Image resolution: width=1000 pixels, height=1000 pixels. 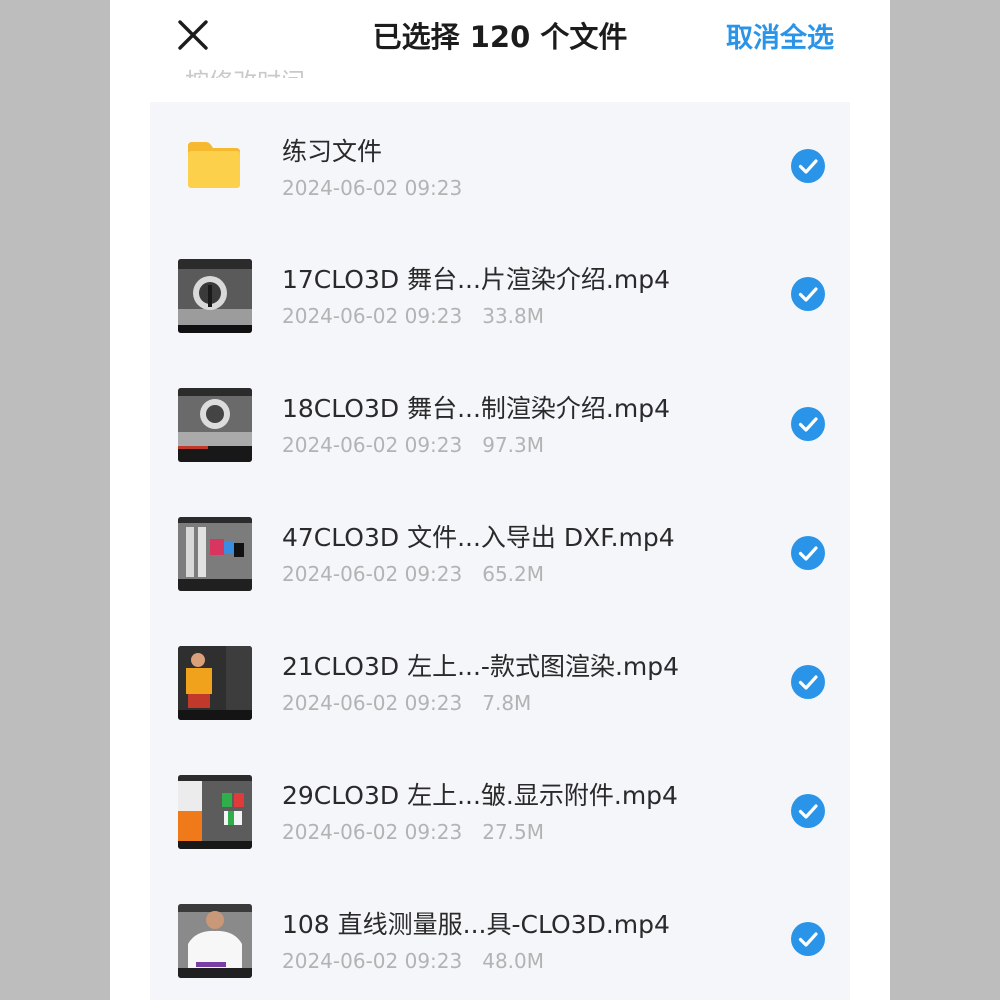 I want to click on file-name: 47CLO3D 文件...入导出 DXF.mp4, so click(x=478, y=537).